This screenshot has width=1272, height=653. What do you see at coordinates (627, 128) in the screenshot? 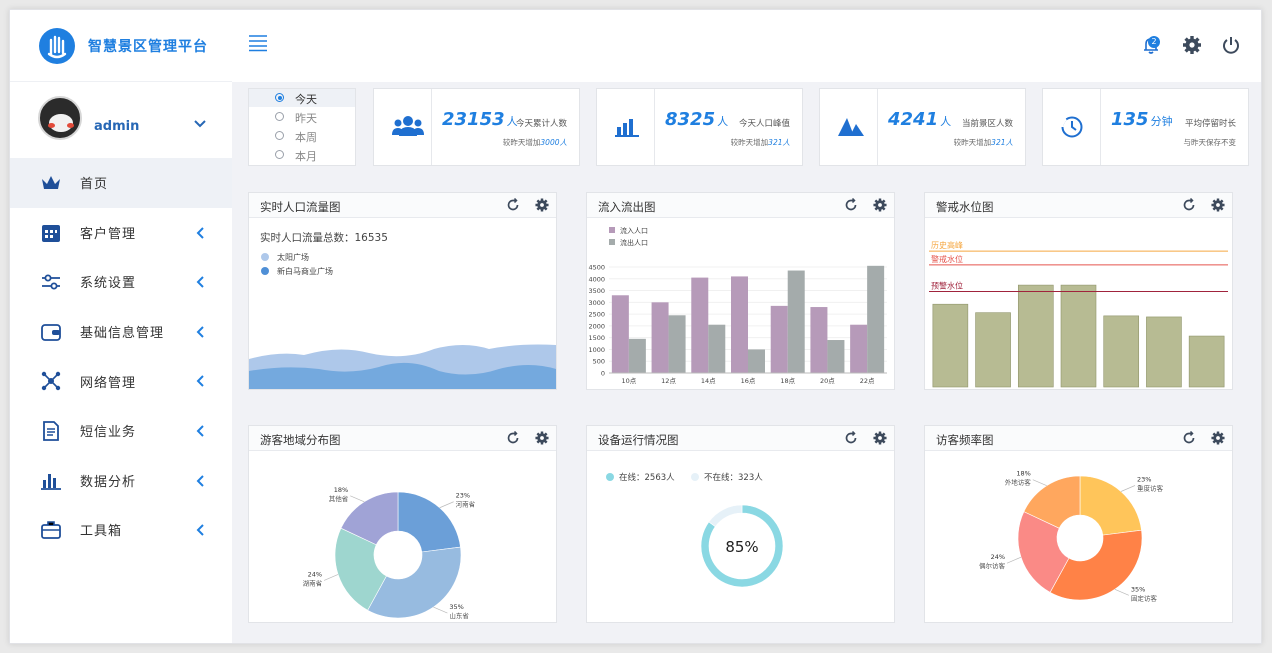
I see `bar-chart-icon` at bounding box center [627, 128].